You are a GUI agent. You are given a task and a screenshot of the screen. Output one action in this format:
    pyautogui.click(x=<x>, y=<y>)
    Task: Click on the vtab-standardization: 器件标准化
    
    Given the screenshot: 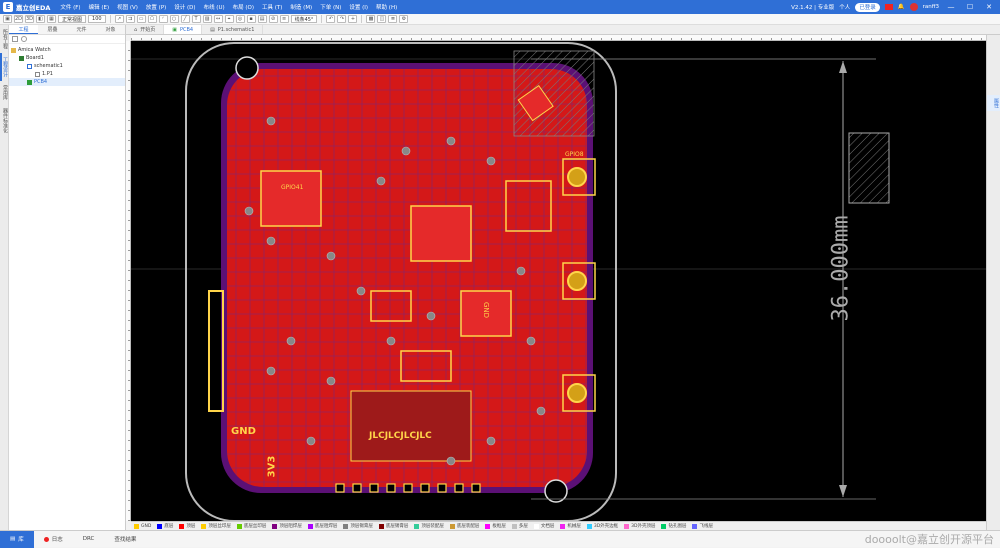 What is the action you would take?
    pyautogui.click(x=4, y=120)
    